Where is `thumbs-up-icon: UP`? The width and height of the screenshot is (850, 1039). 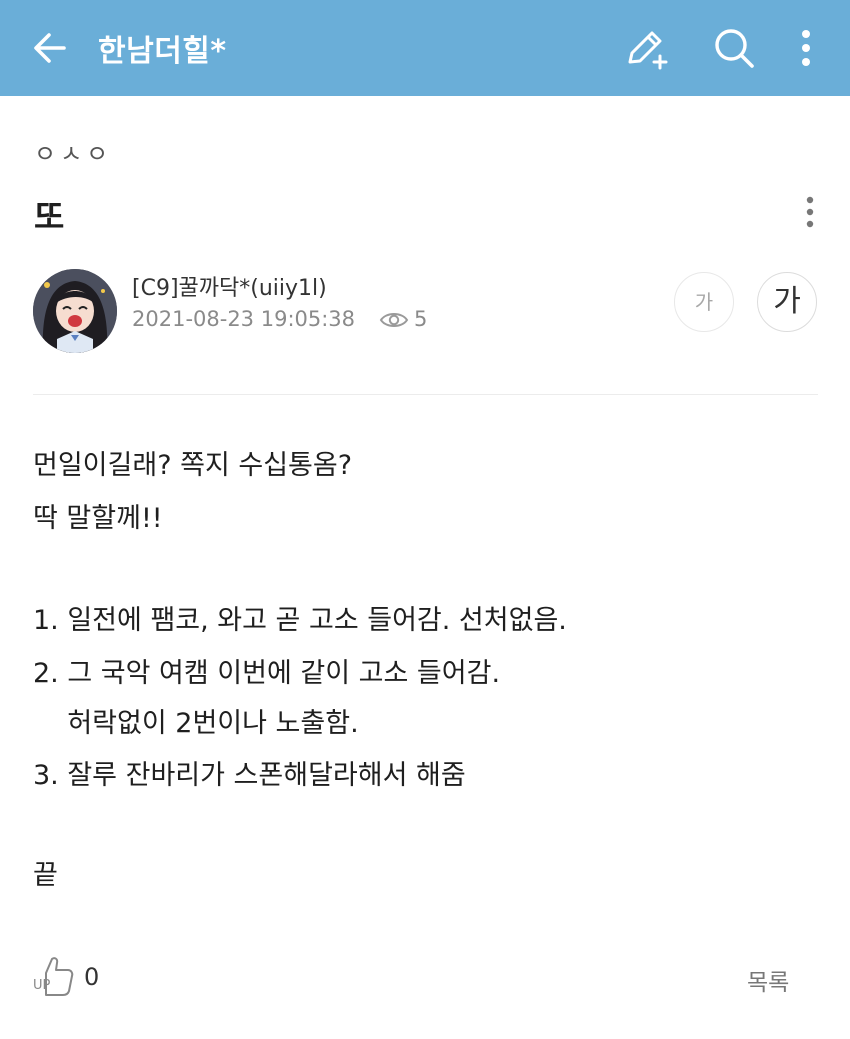 thumbs-up-icon: UP is located at coordinates (54, 976).